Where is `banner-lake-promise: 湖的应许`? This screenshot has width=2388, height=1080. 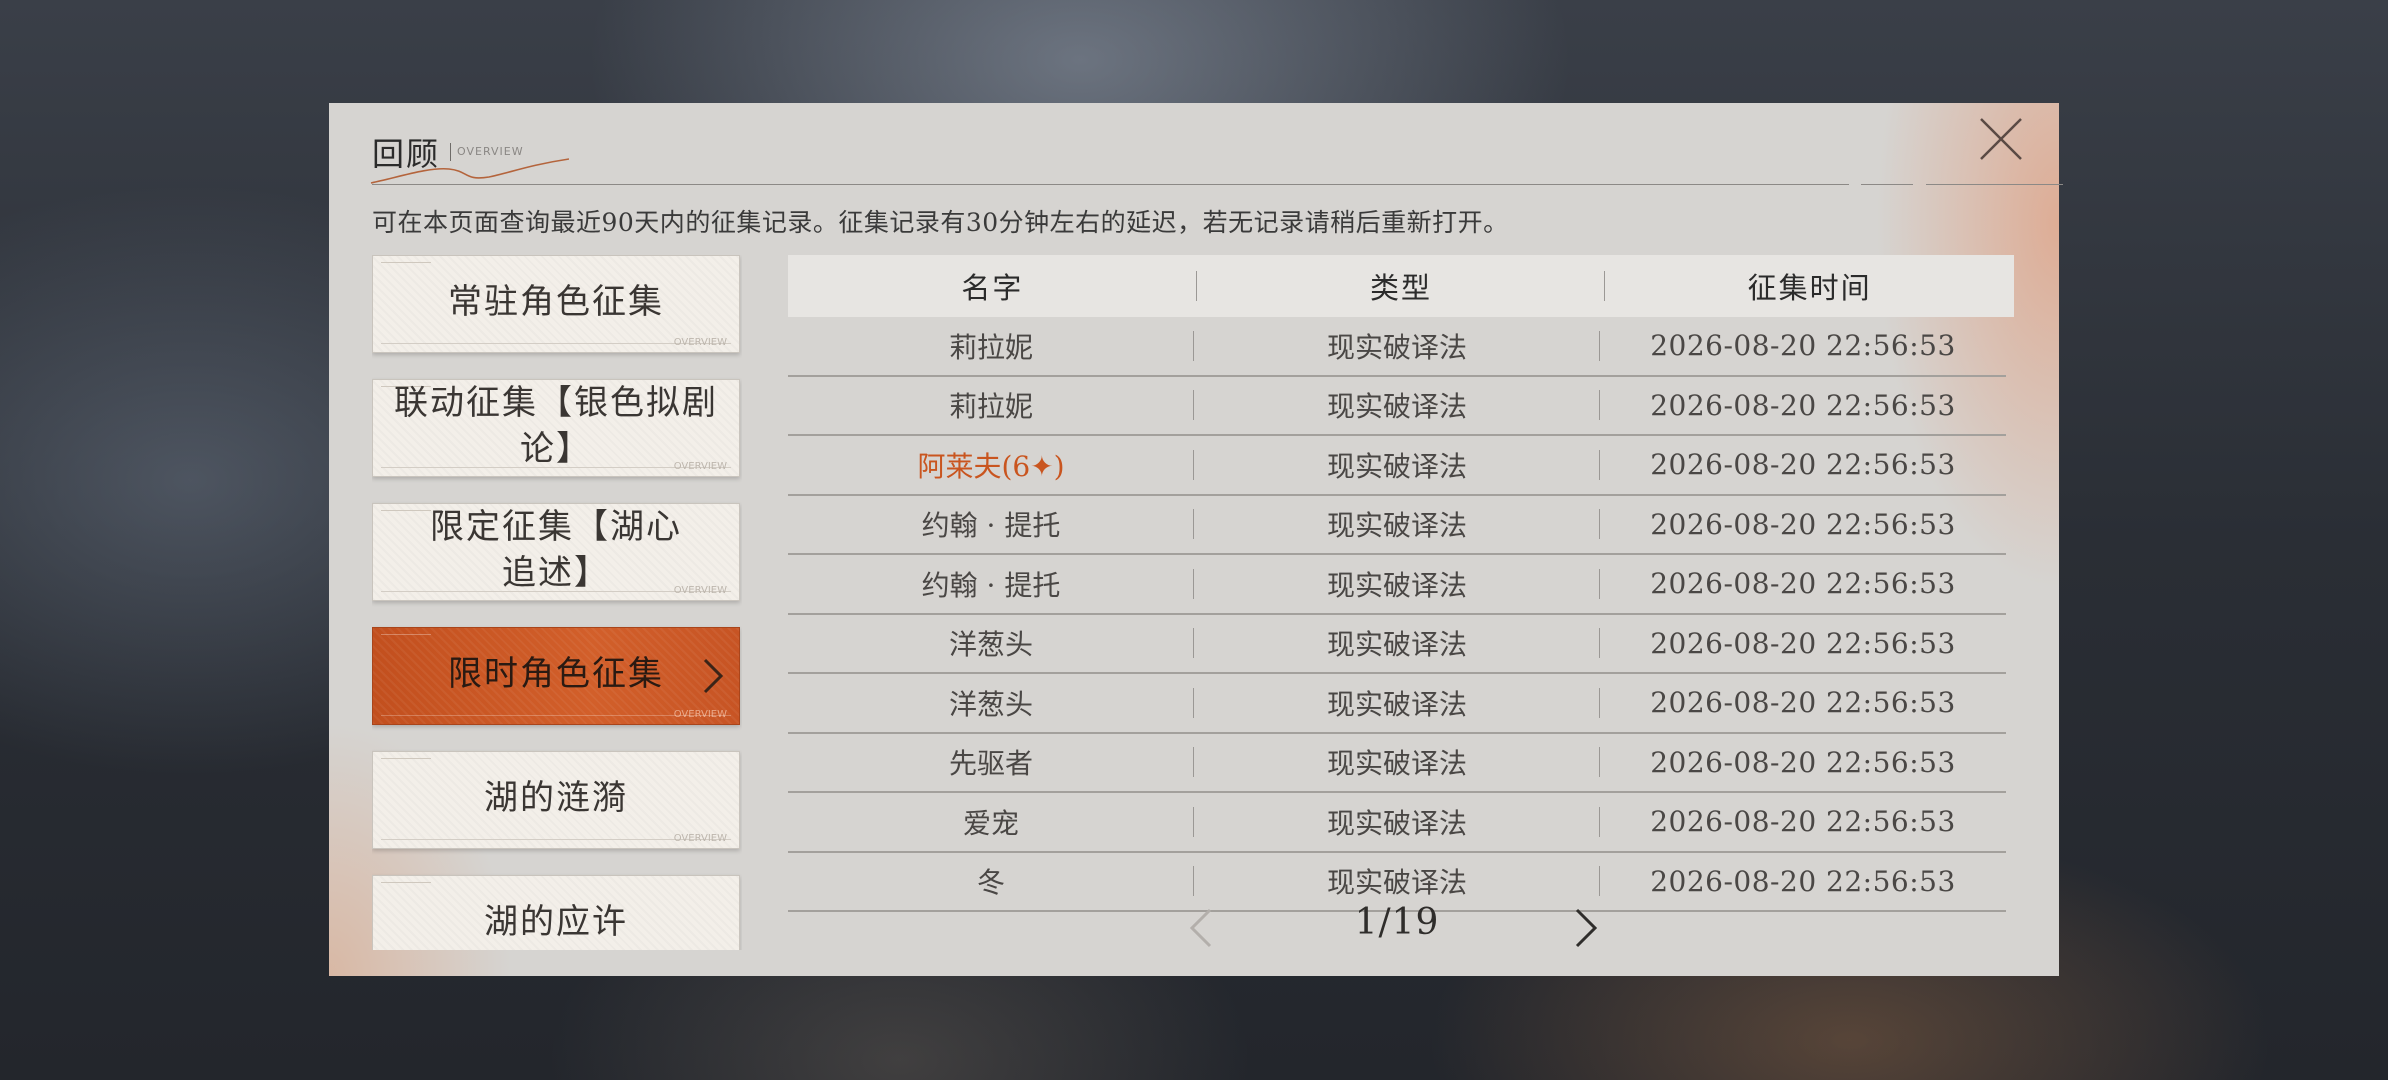 banner-lake-promise: 湖的应许 is located at coordinates (556, 912).